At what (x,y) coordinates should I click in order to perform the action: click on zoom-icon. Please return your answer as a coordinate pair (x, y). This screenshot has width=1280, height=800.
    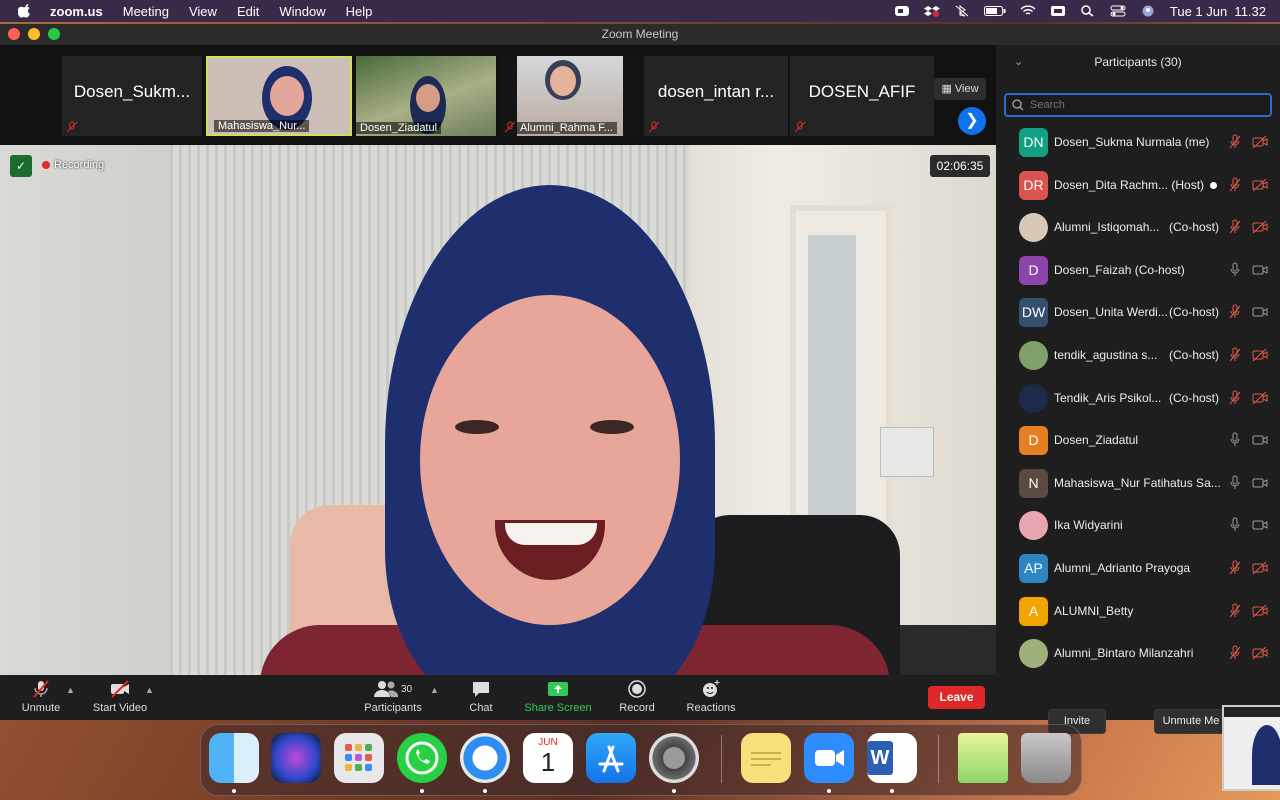
    Looking at the image, I should click on (829, 758).